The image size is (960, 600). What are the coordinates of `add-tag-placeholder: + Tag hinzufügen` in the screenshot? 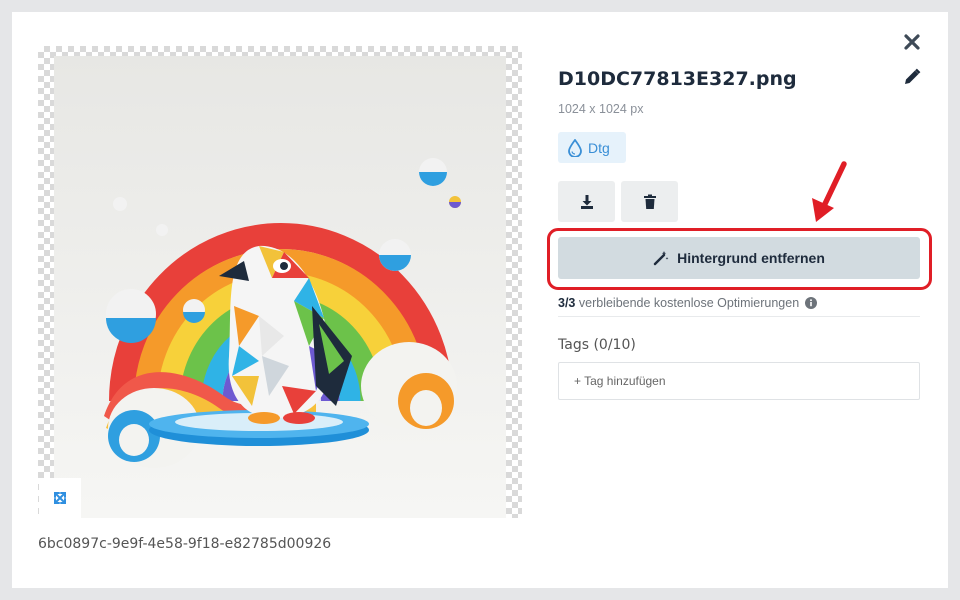 It's located at (620, 381).